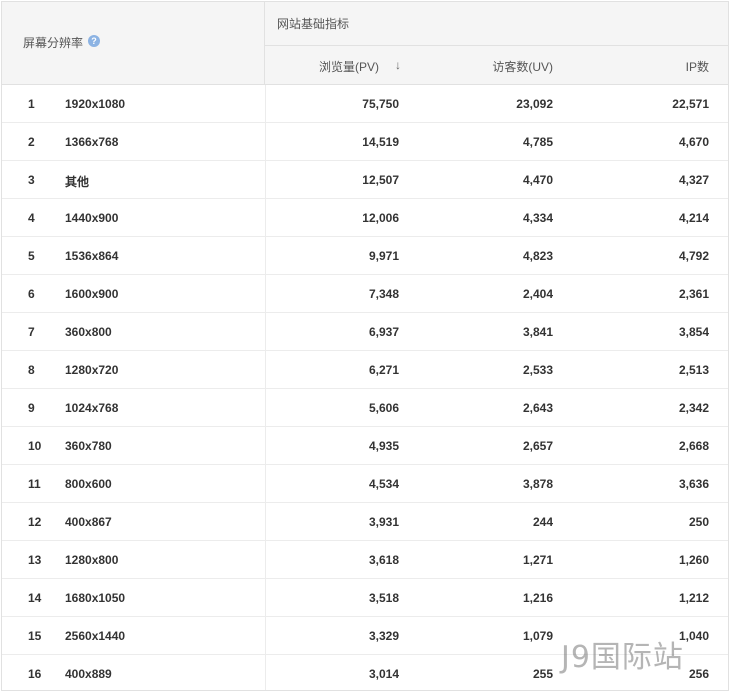 The height and width of the screenshot is (691, 730). What do you see at coordinates (693, 446) in the screenshot?
I see `ip-cell: 2,668` at bounding box center [693, 446].